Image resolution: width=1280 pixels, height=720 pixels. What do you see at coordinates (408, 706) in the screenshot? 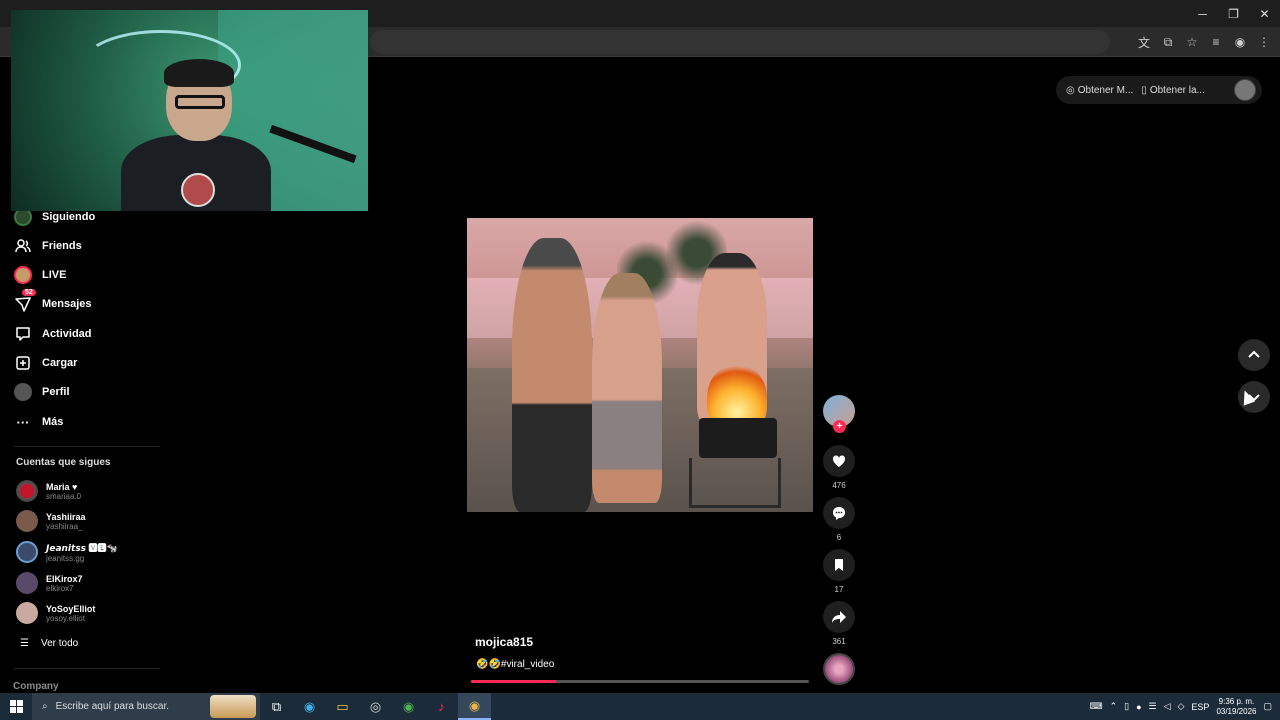
I see `chrome-icon: ◉` at bounding box center [408, 706].